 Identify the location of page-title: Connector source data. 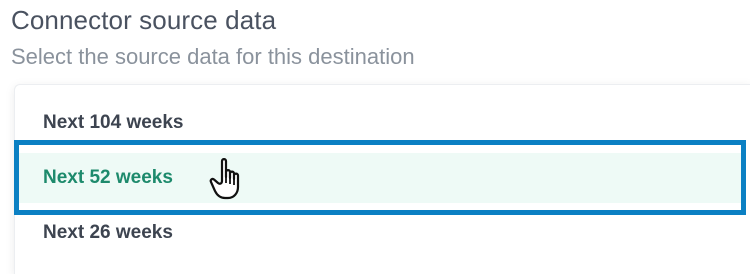
(144, 20).